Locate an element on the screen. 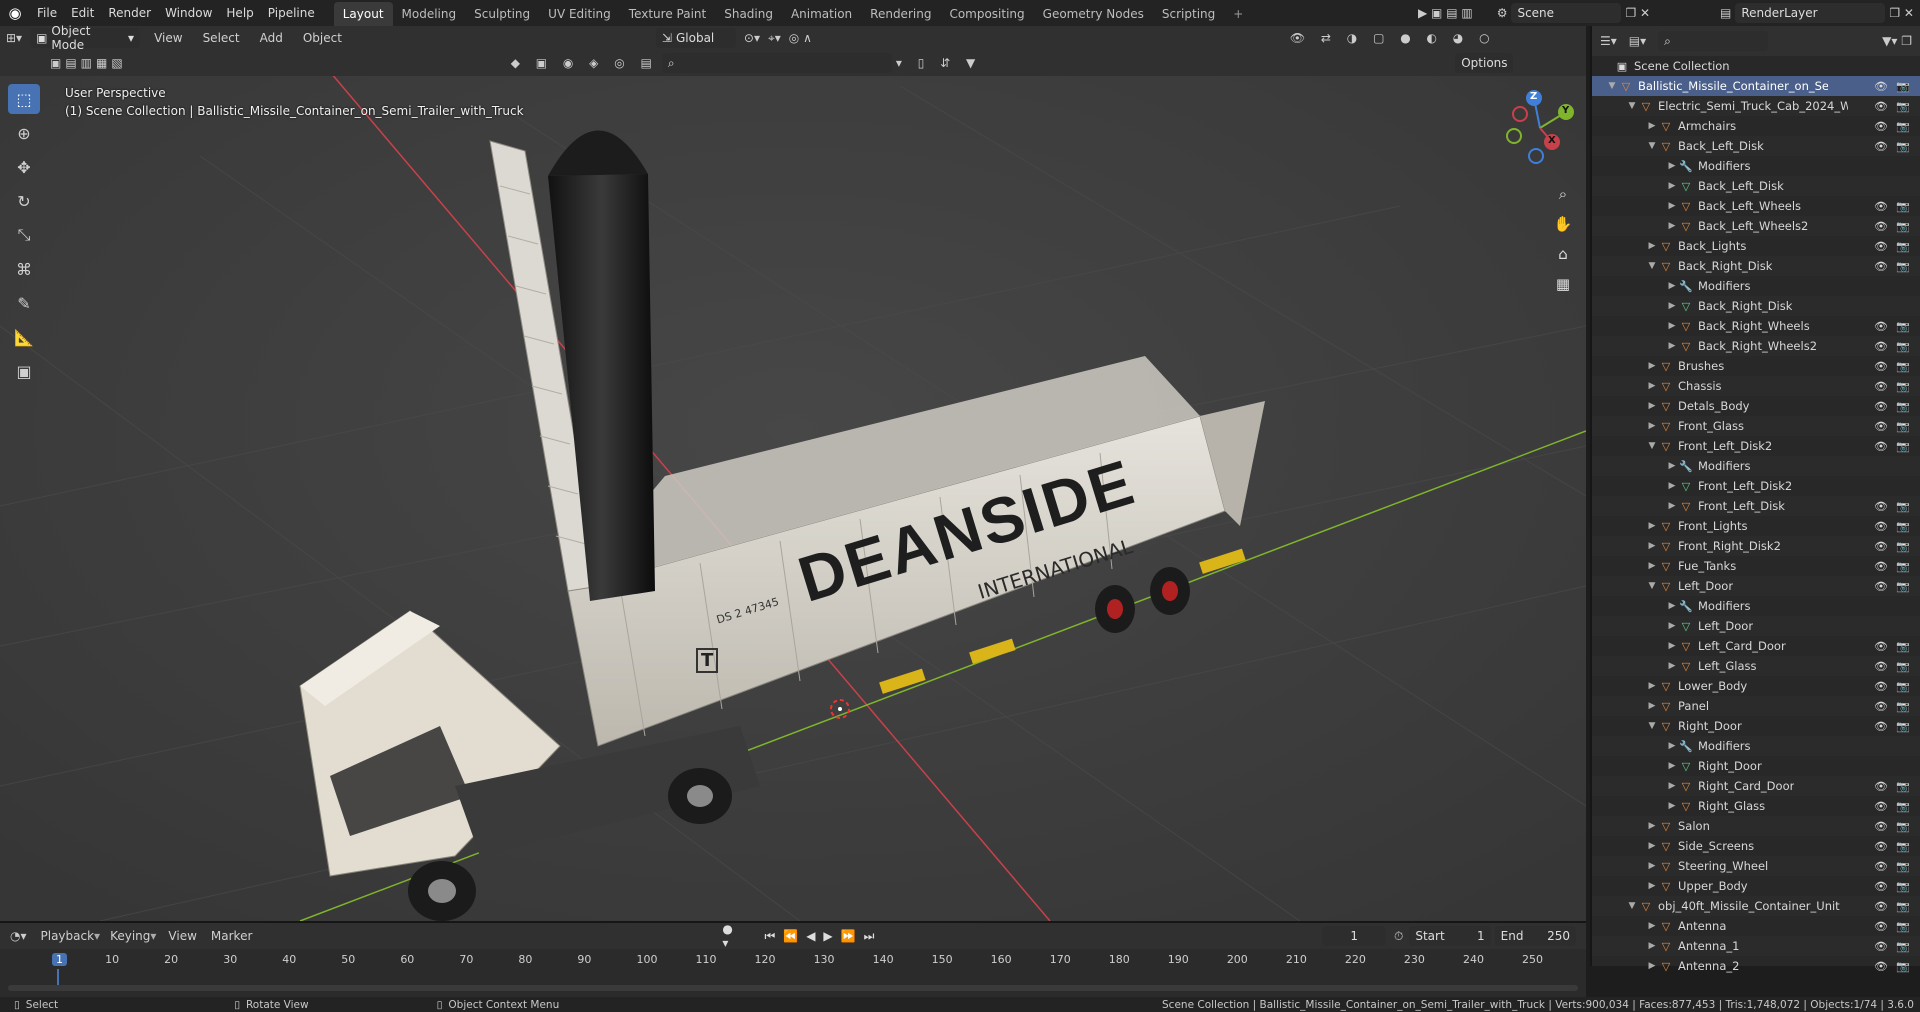 The height and width of the screenshot is (1012, 1920). camera-view-icon: ⌂ is located at coordinates (1563, 254).